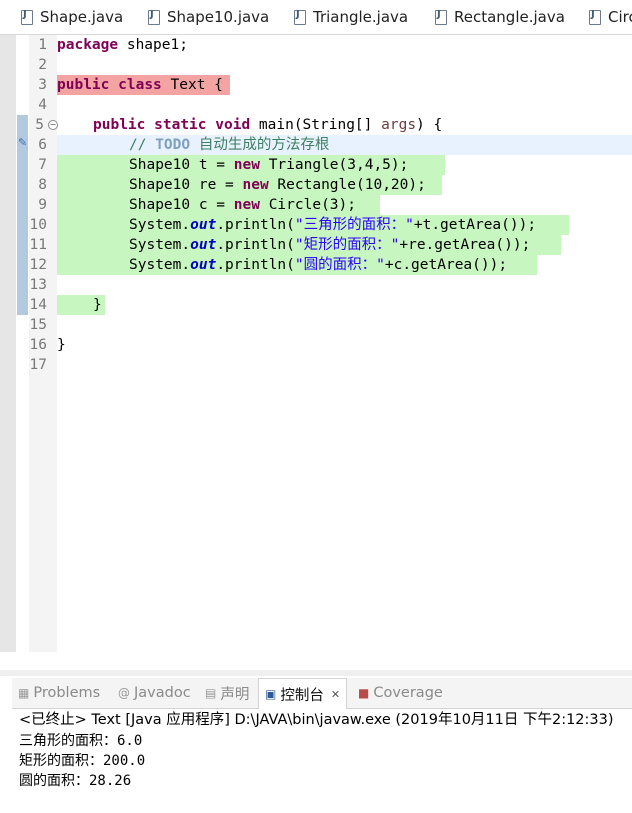 The height and width of the screenshot is (813, 632). I want to click on line-number: 9, so click(42, 205).